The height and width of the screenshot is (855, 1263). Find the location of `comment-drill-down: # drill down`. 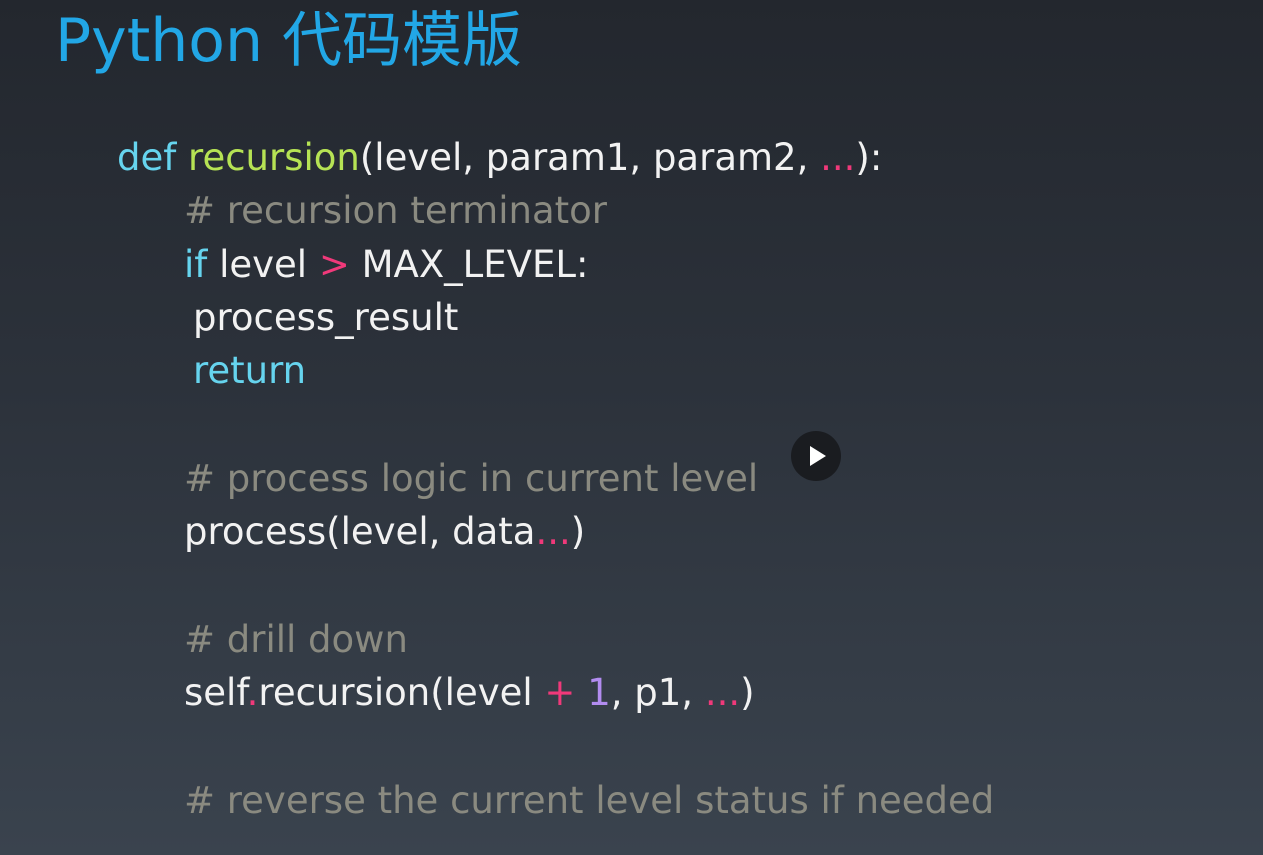

comment-drill-down: # drill down is located at coordinates (296, 639).